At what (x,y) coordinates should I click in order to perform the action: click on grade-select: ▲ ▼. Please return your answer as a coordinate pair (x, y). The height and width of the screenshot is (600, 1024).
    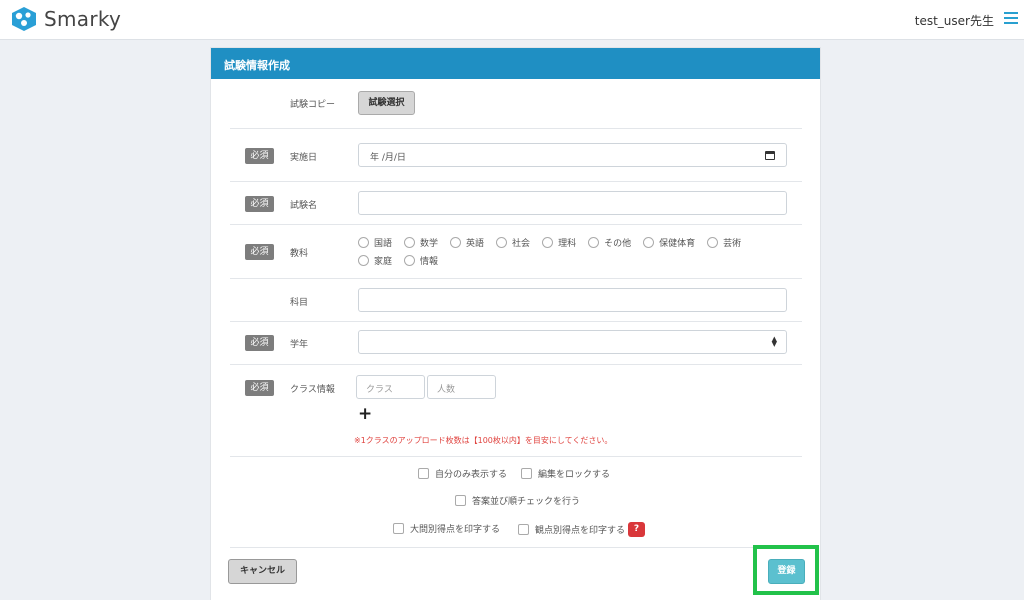
    Looking at the image, I should click on (572, 342).